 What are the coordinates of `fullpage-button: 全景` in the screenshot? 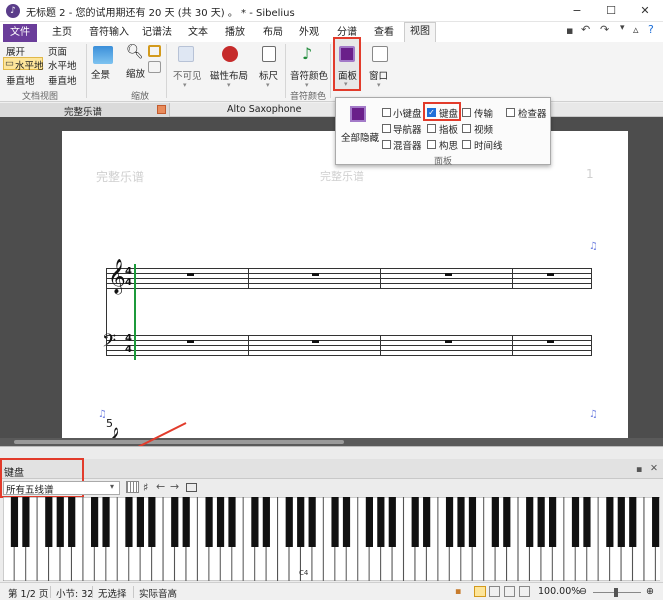 It's located at (100, 74).